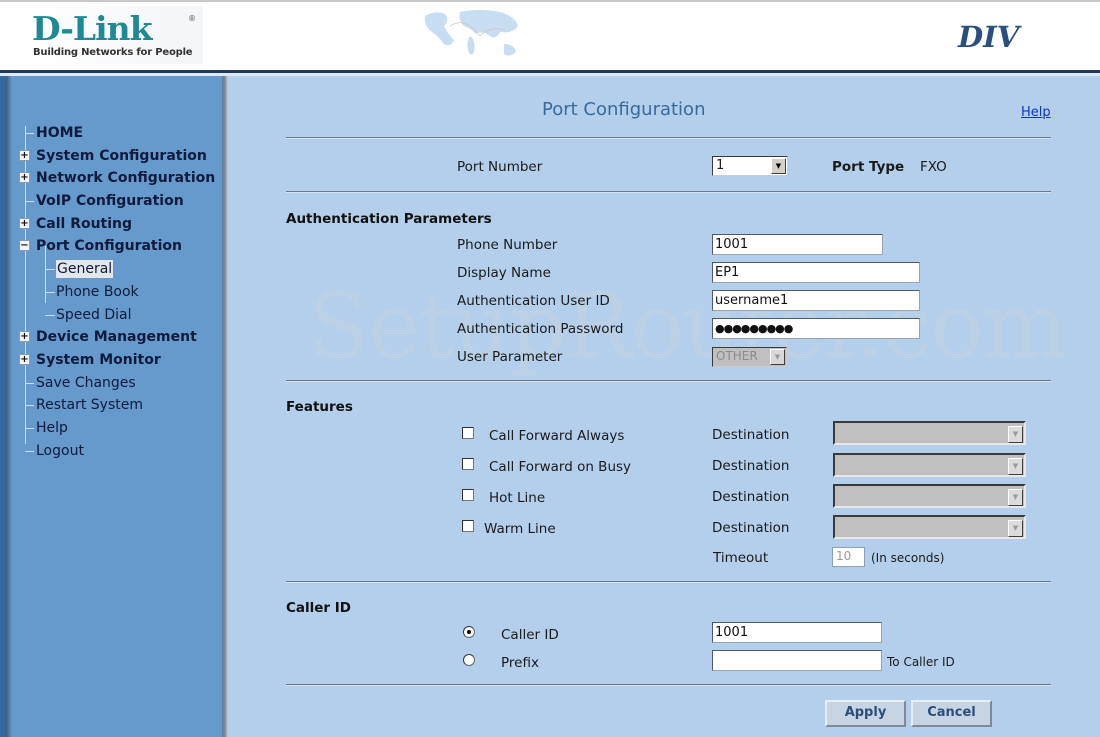  Describe the element at coordinates (560, 467) in the screenshot. I see `call-forward-busy-label: Call Forward on Busy` at that location.